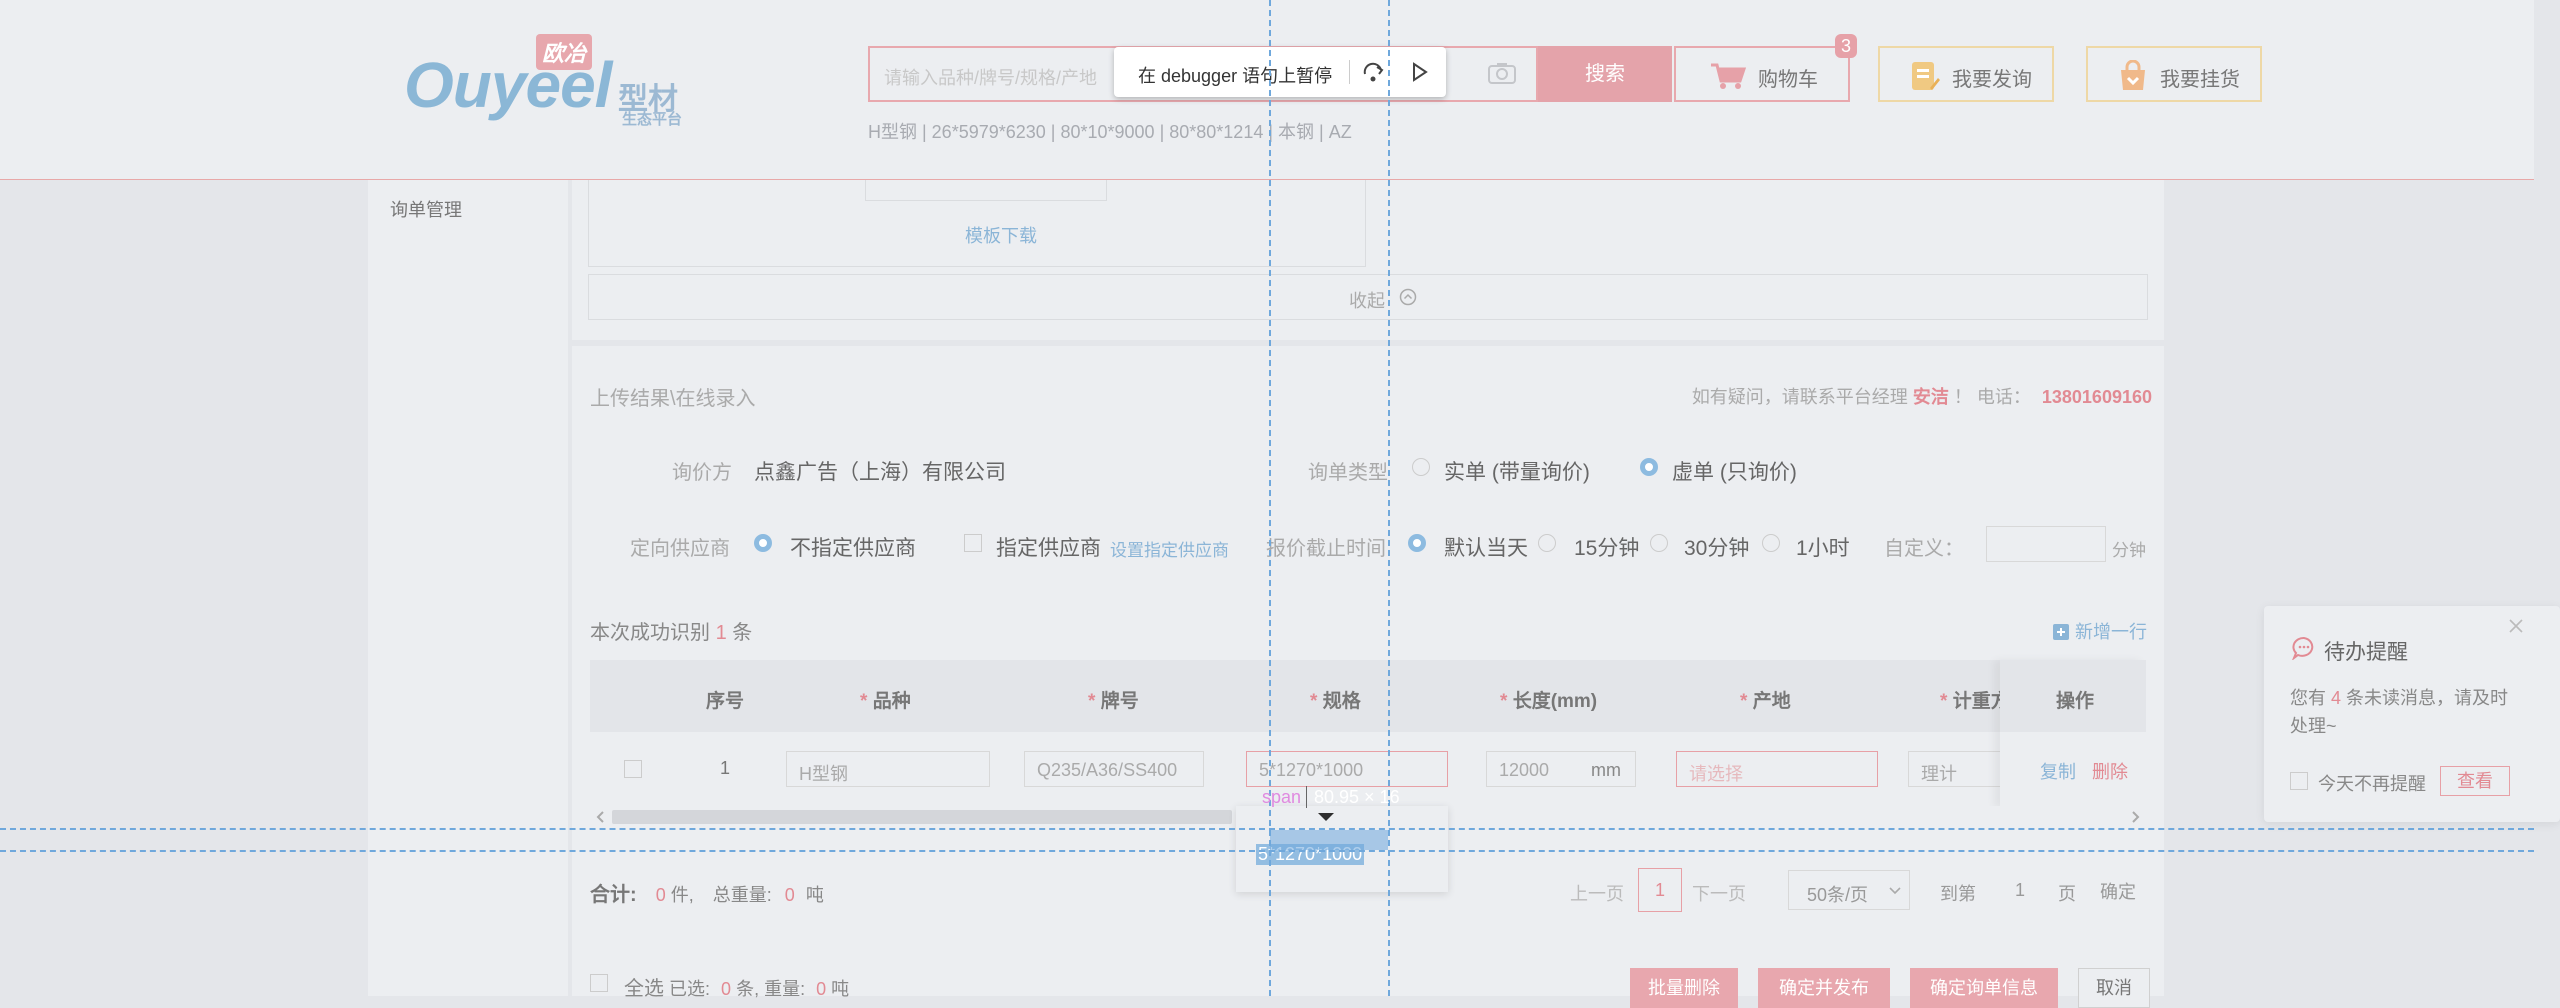  I want to click on close-icon, so click(2516, 626).